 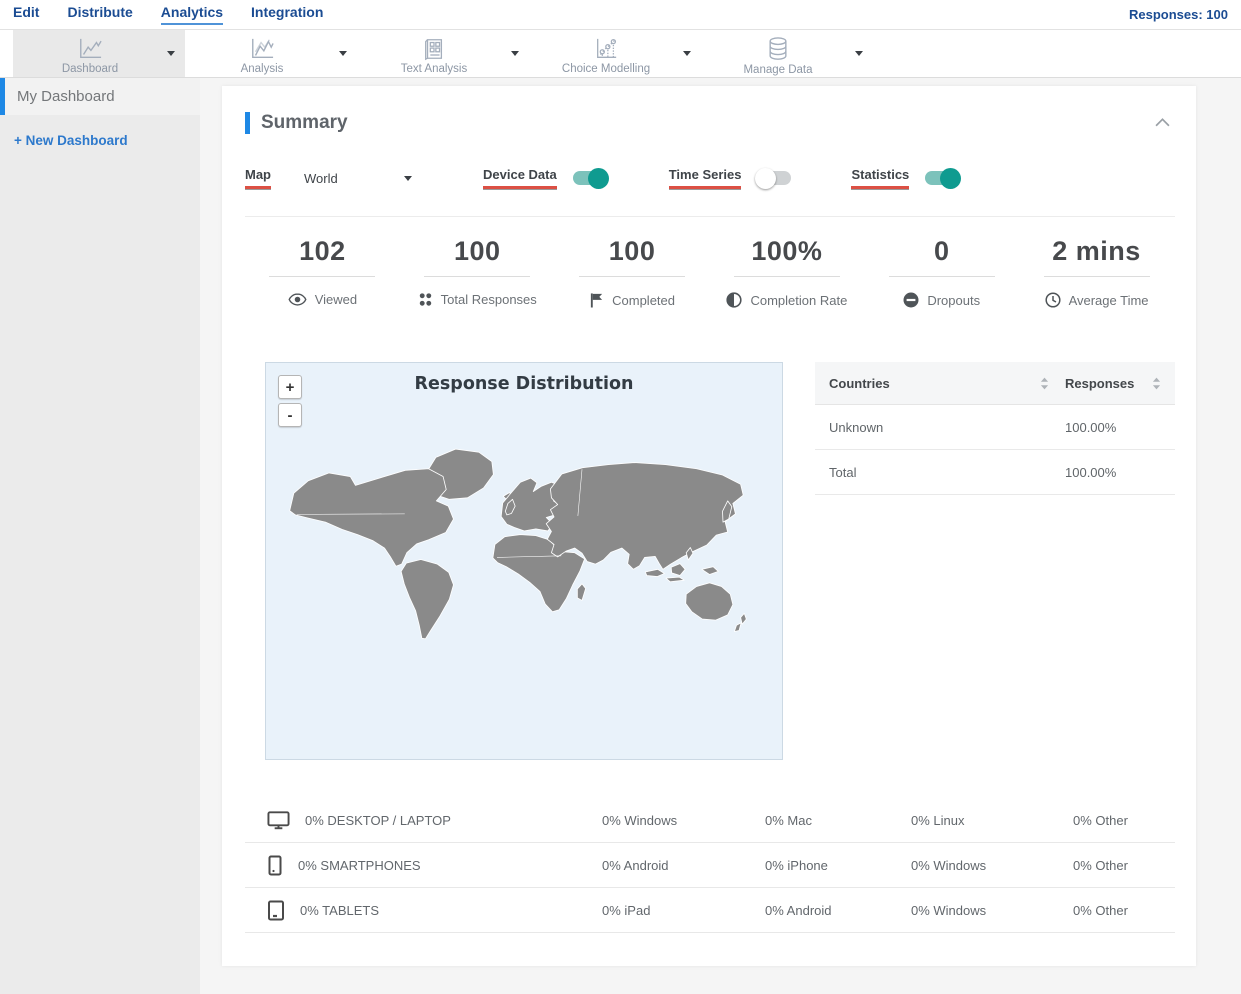 I want to click on nav-distribute: Distribute, so click(x=99, y=14).